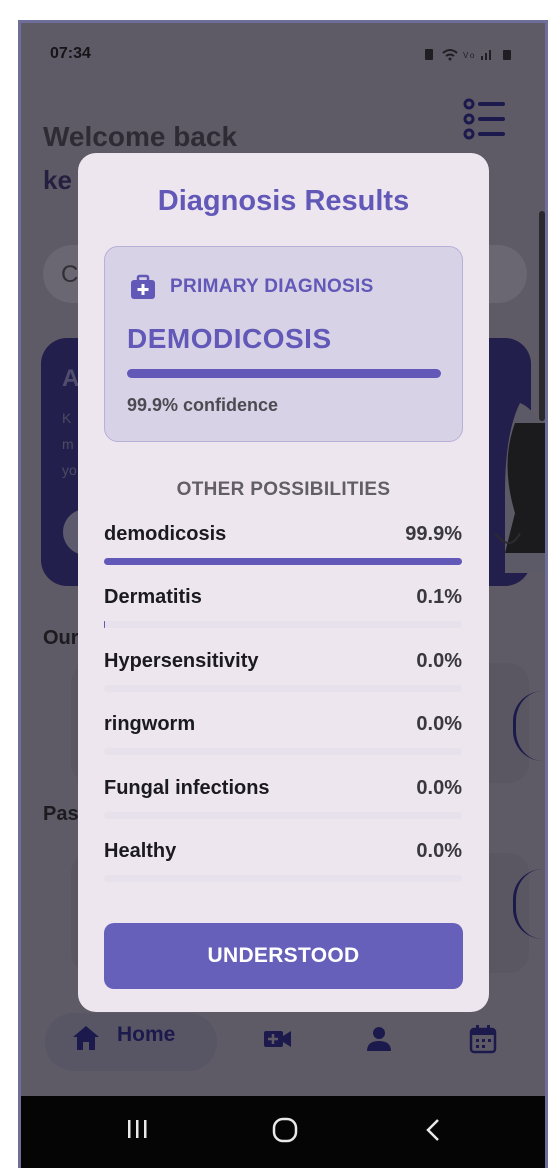 The width and height of the screenshot is (560, 1171). What do you see at coordinates (283, 808) in the screenshot?
I see `possibility-row: Fungal infections 0.0%` at bounding box center [283, 808].